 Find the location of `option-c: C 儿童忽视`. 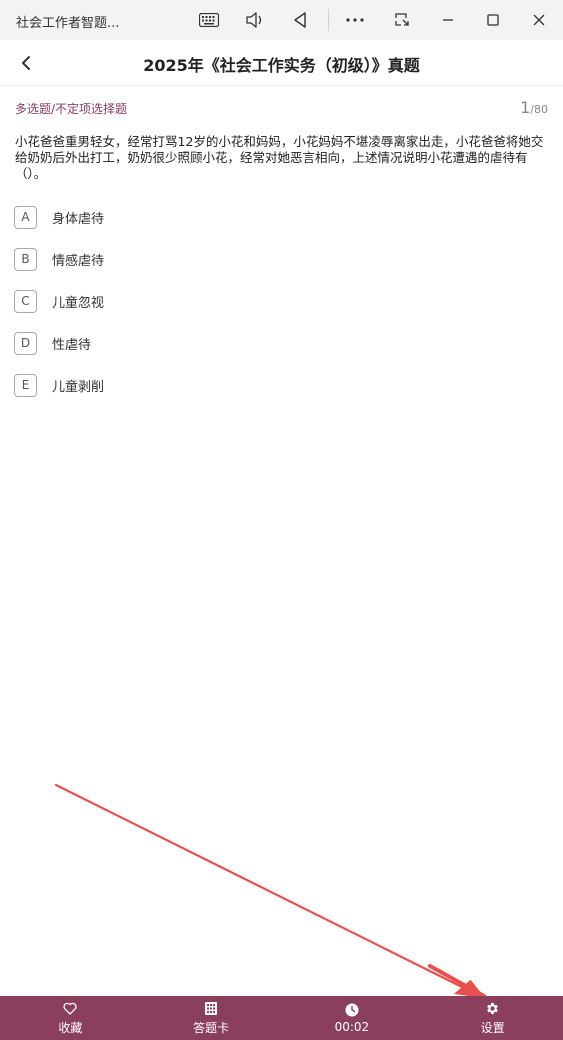

option-c: C 儿童忽视 is located at coordinates (164, 301).